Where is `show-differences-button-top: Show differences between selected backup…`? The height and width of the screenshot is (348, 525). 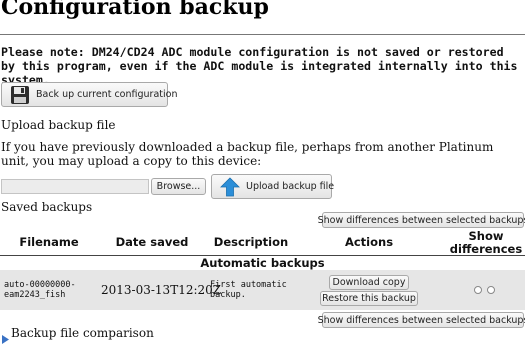
show-differences-button-top: Show differences between selected backup… is located at coordinates (421, 220).